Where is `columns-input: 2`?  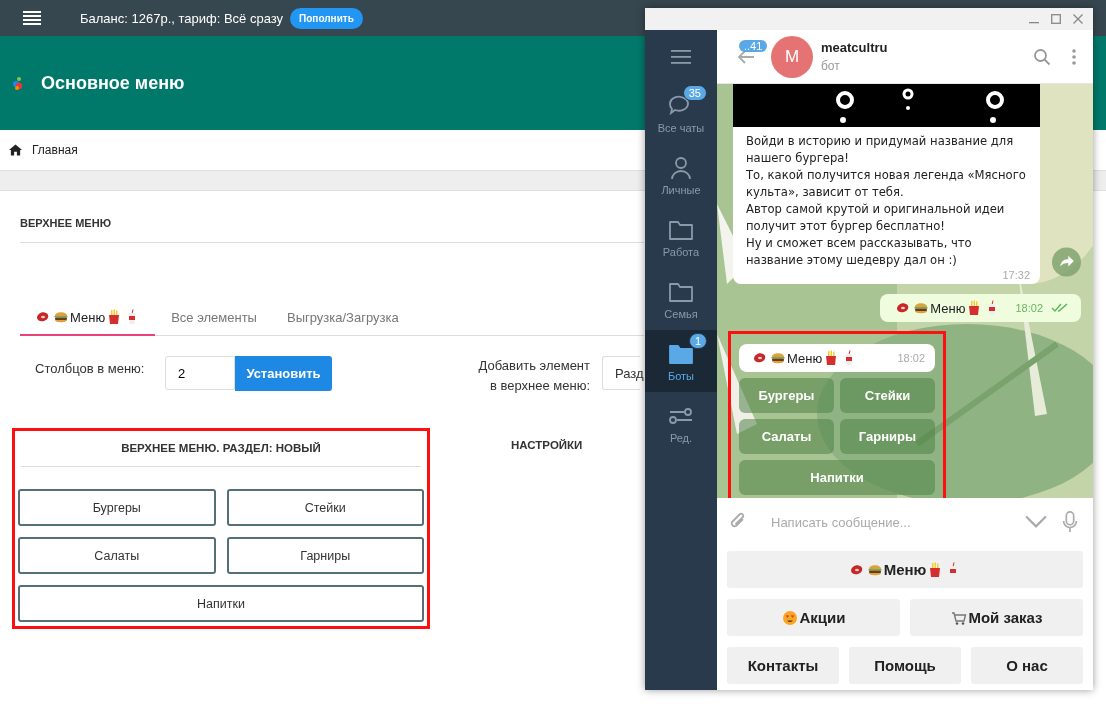 columns-input: 2 is located at coordinates (200, 373).